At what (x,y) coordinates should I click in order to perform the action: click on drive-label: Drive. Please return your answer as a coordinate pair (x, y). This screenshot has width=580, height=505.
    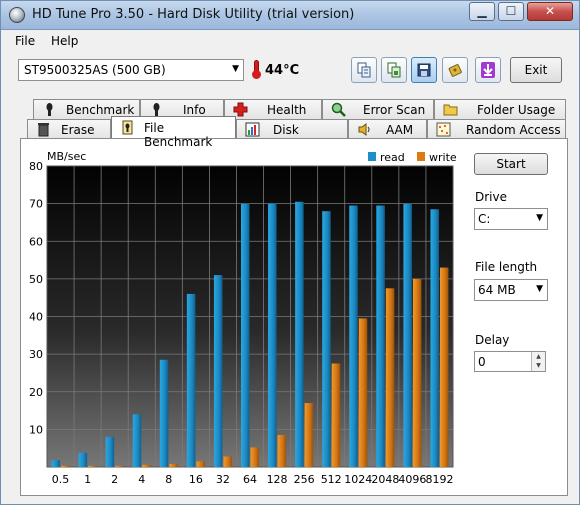
    Looking at the image, I should click on (491, 197).